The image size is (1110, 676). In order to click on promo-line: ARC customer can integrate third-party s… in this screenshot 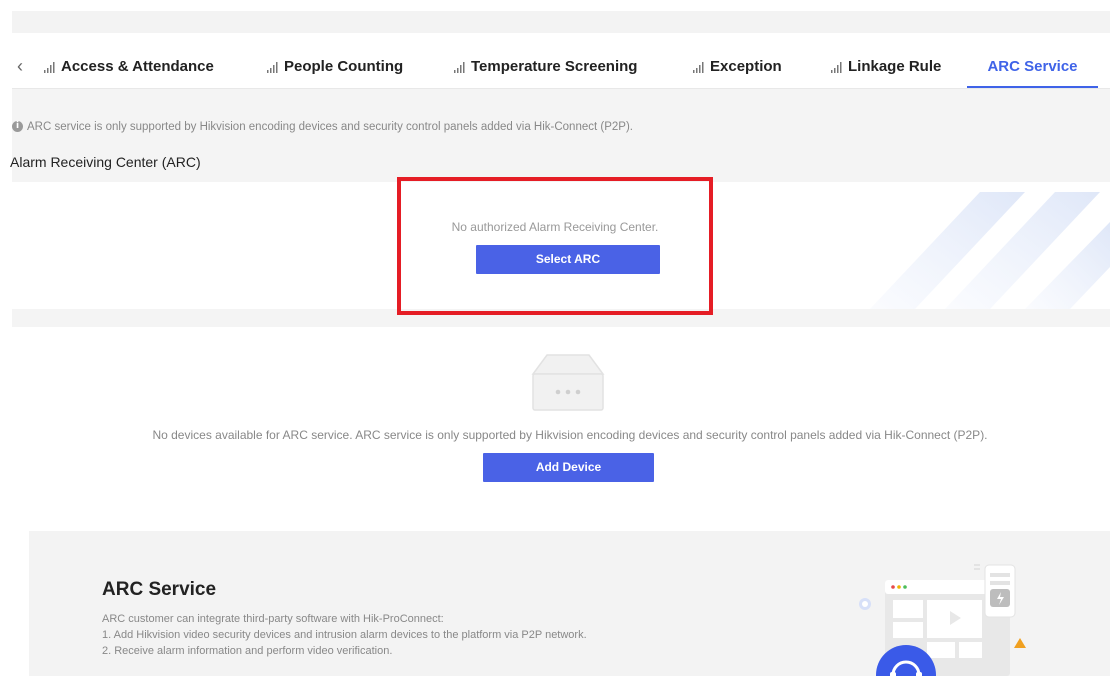, I will do `click(273, 619)`.